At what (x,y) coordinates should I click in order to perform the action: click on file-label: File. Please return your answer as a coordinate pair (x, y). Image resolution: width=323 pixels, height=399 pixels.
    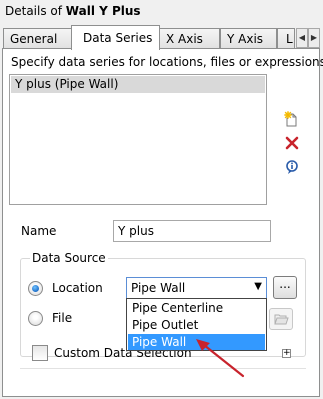
    Looking at the image, I should click on (62, 318).